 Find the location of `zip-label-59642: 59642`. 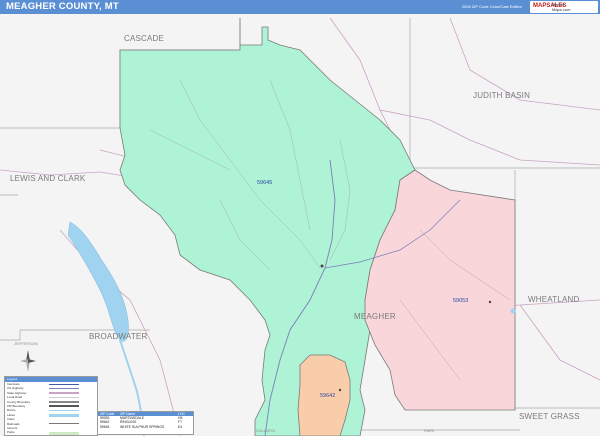

zip-label-59642: 59642 is located at coordinates (328, 396).